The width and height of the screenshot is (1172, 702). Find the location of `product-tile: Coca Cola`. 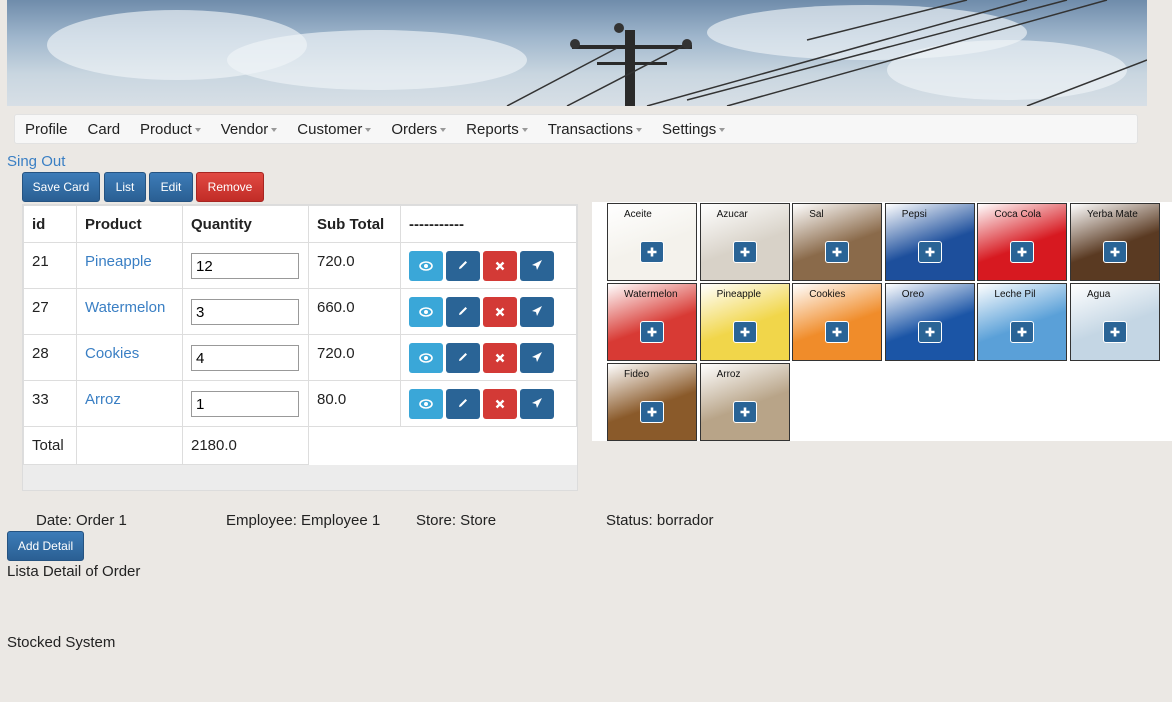

product-tile: Coca Cola is located at coordinates (1022, 242).